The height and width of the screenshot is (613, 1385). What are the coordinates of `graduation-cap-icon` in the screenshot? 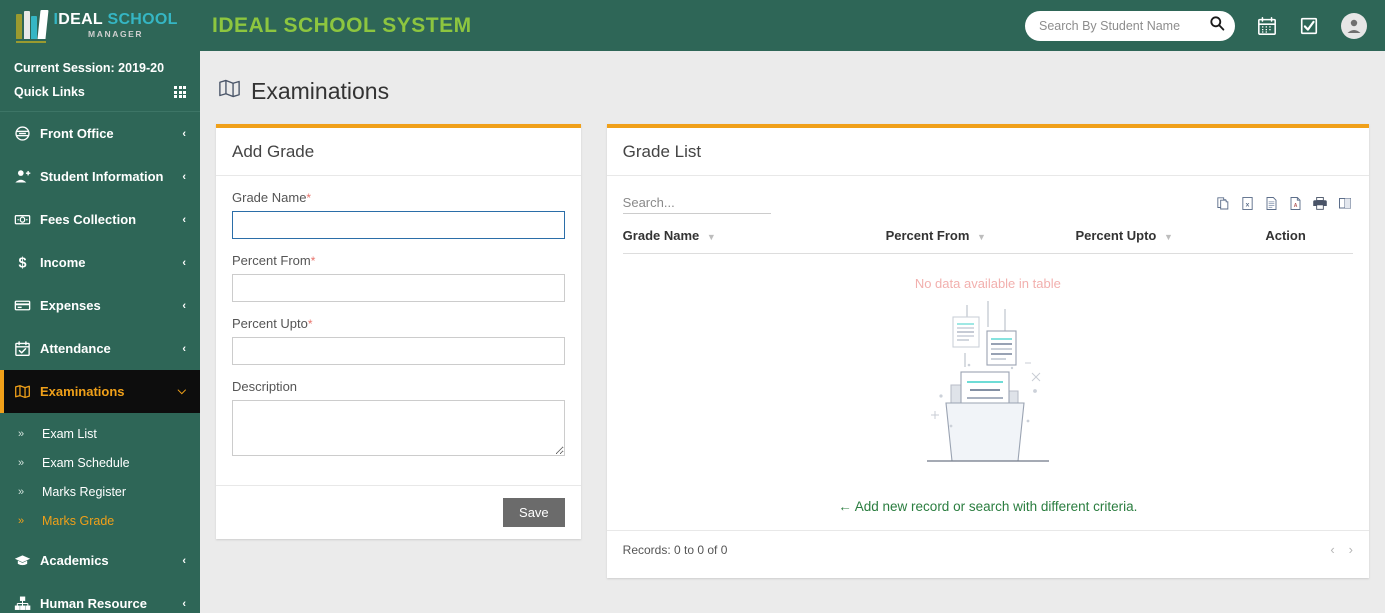 It's located at (27, 560).